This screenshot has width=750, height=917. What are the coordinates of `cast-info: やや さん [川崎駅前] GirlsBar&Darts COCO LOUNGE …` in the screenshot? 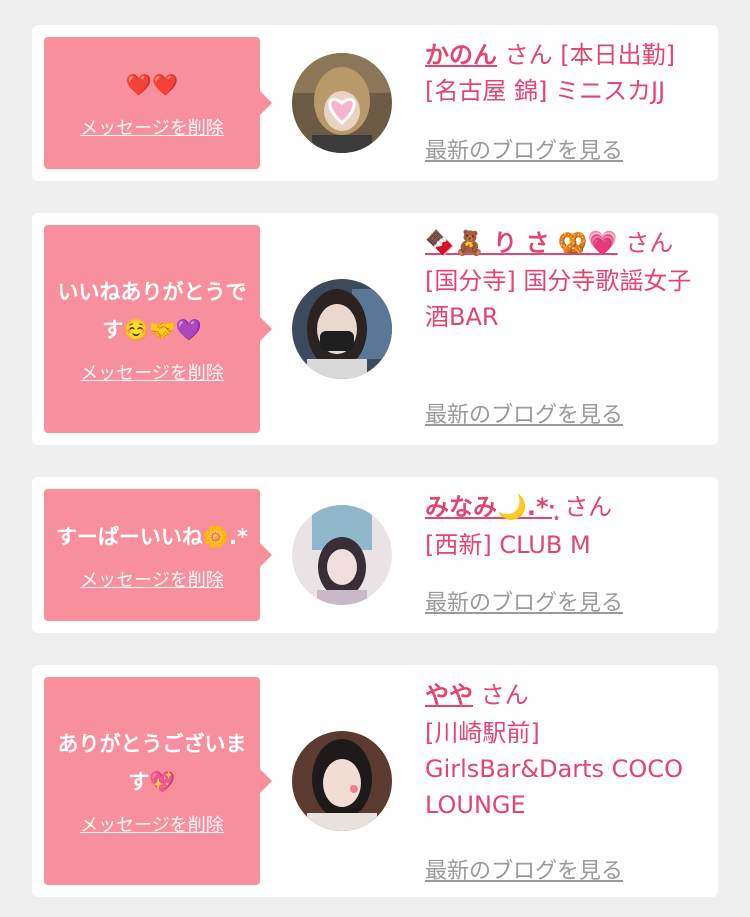 It's located at (565, 780).